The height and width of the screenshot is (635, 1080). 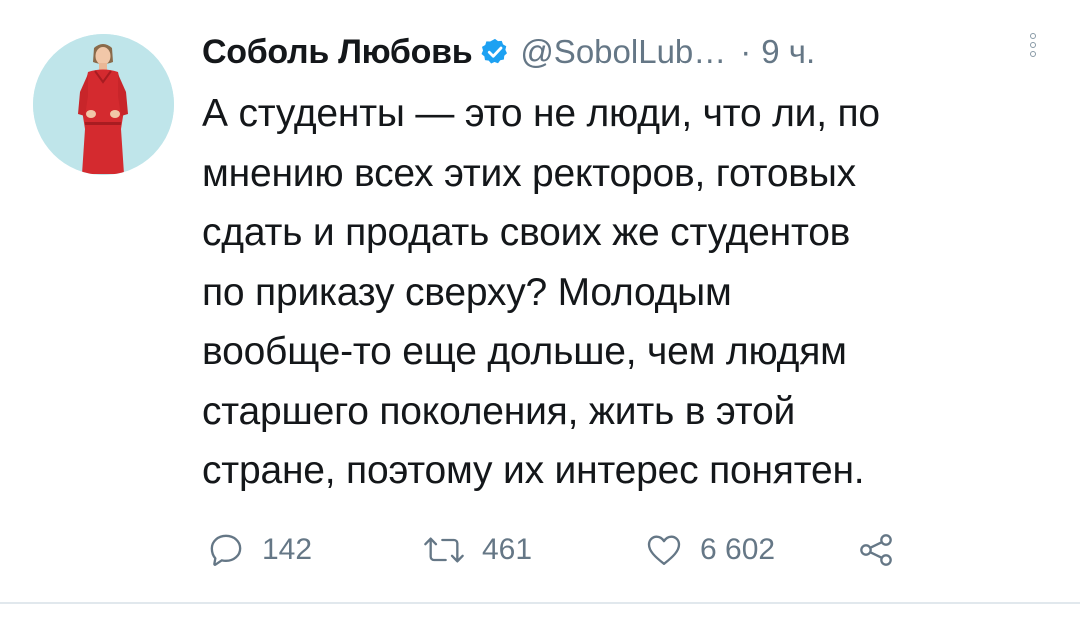 I want to click on vertical-ellipsis-icon, so click(x=1033, y=50).